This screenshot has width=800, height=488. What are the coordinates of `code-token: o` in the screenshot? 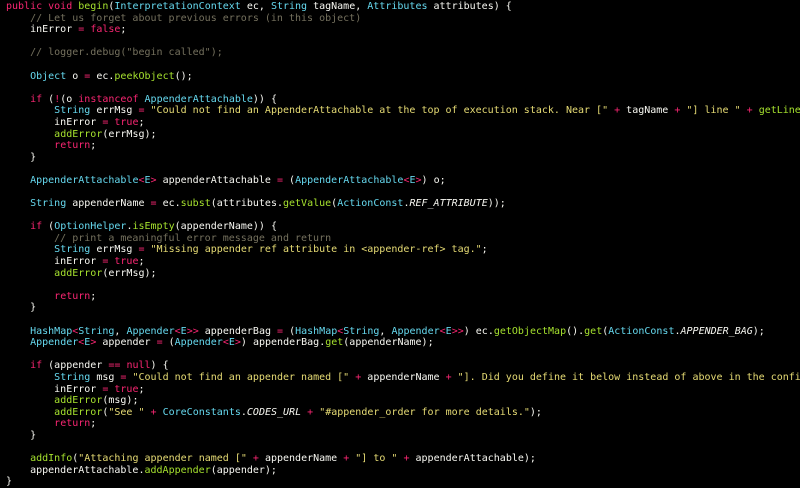 It's located at (75, 76).